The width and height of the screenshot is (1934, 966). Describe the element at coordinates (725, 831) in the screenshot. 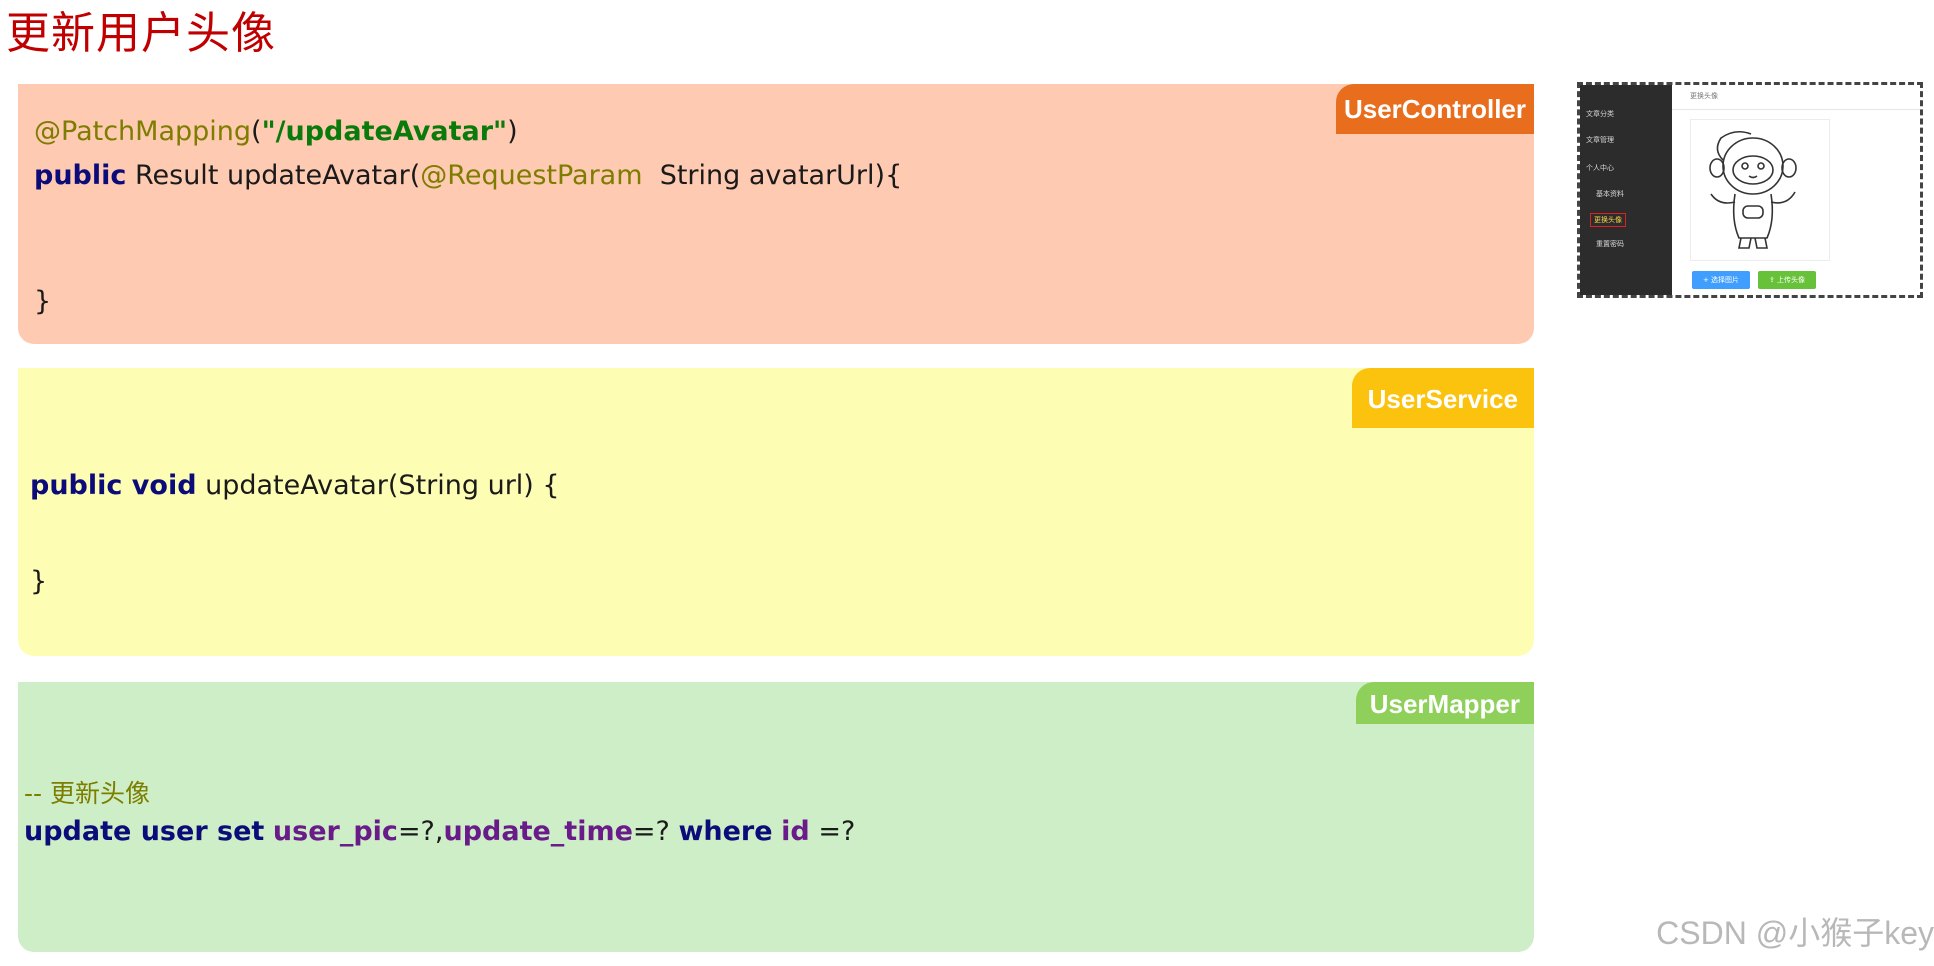

I see `sql-where-keyword: where` at that location.